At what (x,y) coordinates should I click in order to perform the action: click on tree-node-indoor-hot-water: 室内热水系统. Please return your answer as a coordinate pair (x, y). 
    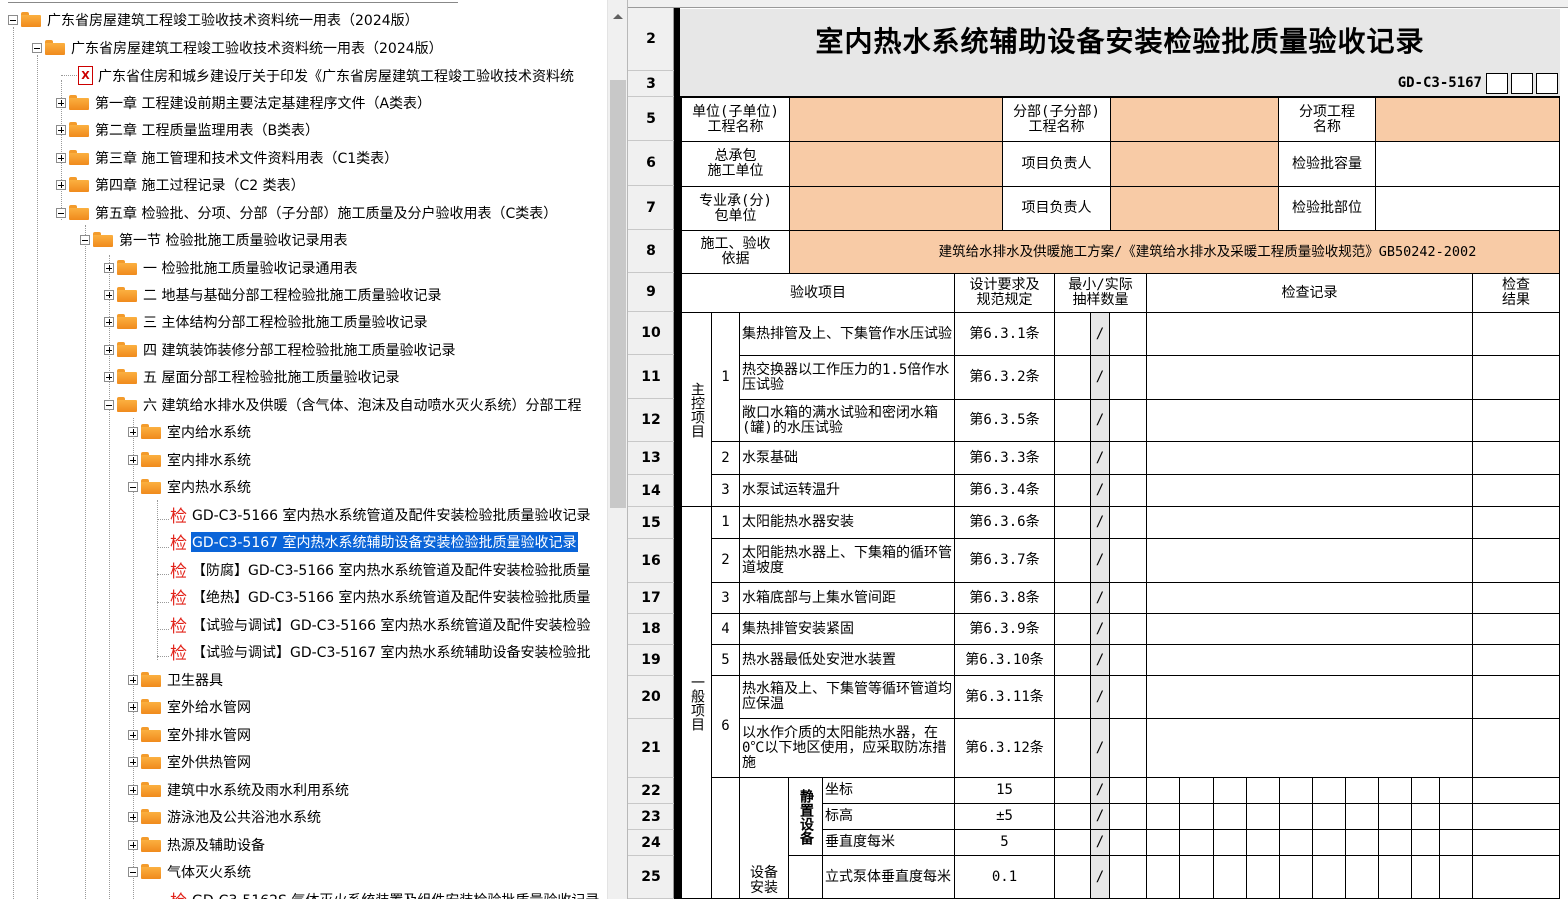
    Looking at the image, I should click on (190, 486).